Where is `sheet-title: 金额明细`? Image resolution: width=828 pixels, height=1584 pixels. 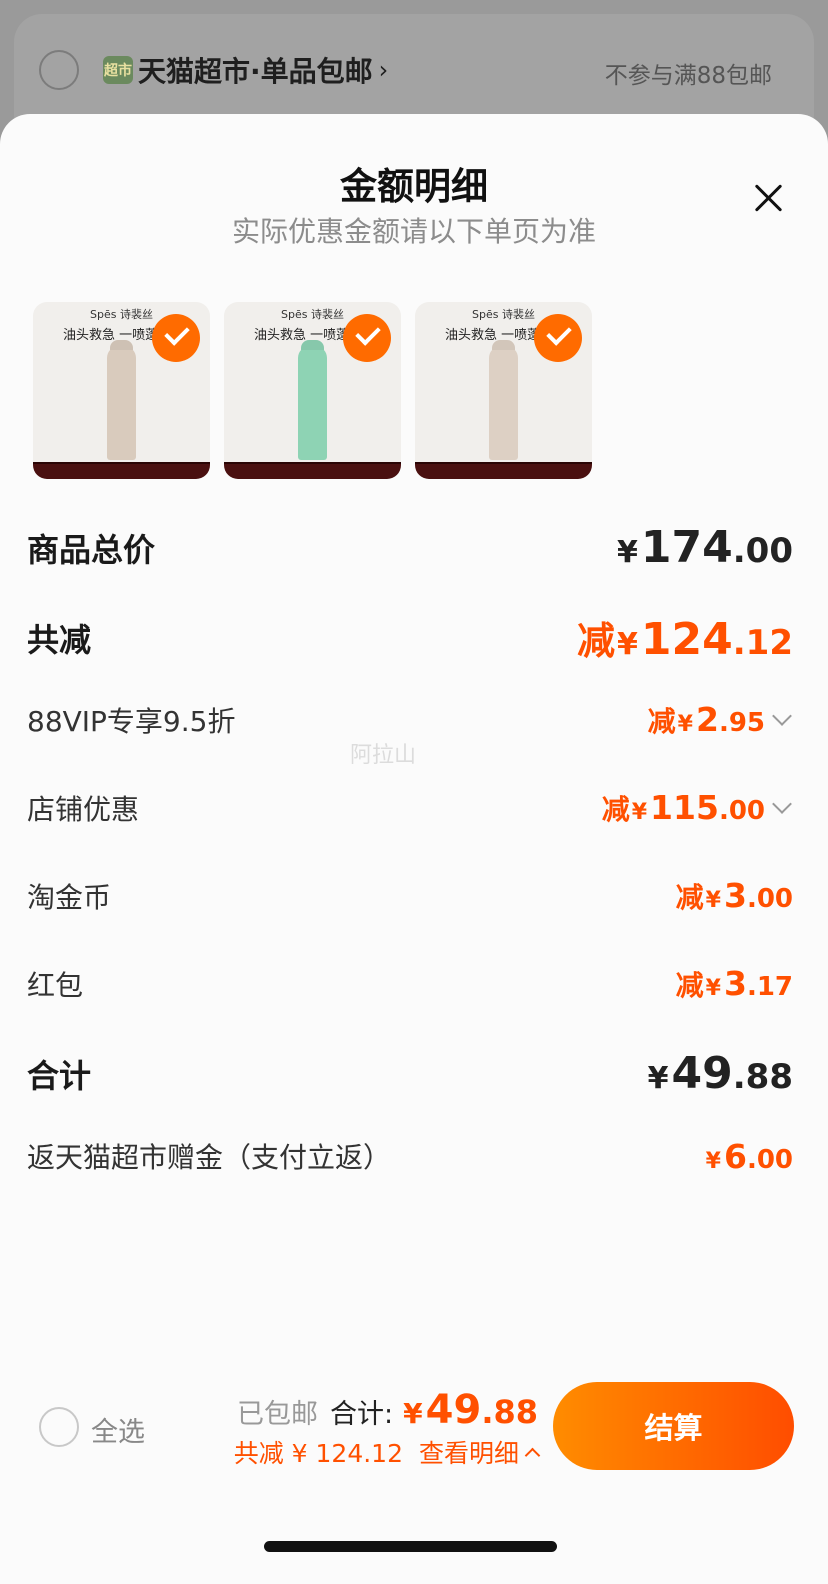
sheet-title: 金额明细 is located at coordinates (414, 186).